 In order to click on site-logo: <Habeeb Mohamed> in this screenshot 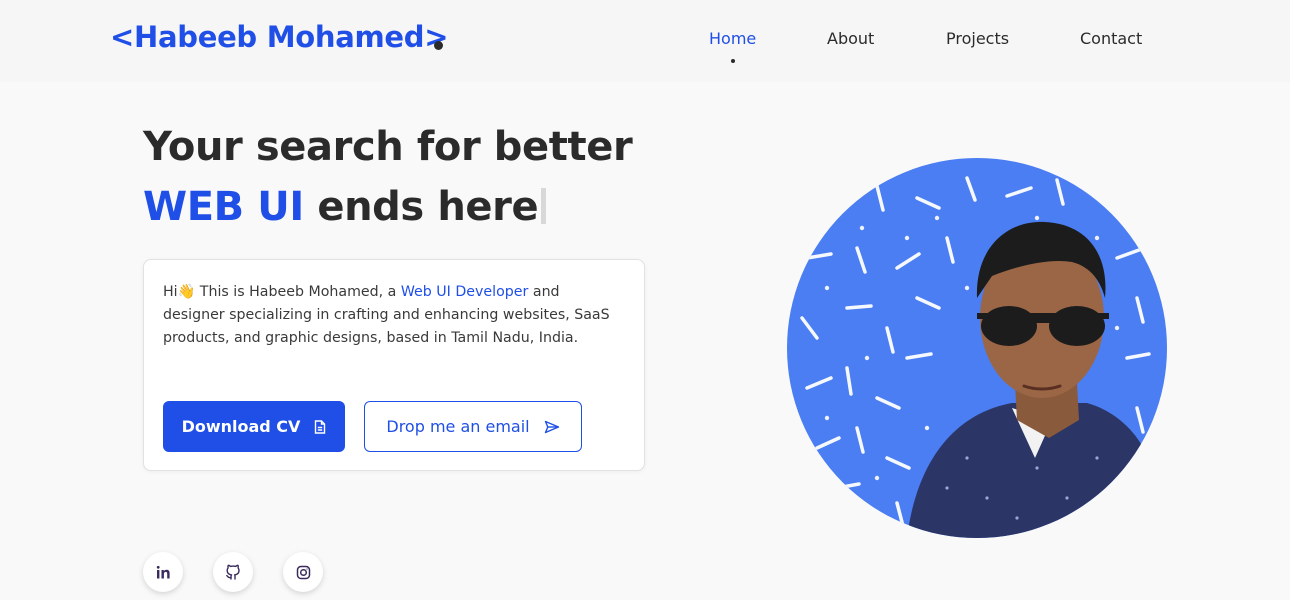, I will do `click(279, 37)`.